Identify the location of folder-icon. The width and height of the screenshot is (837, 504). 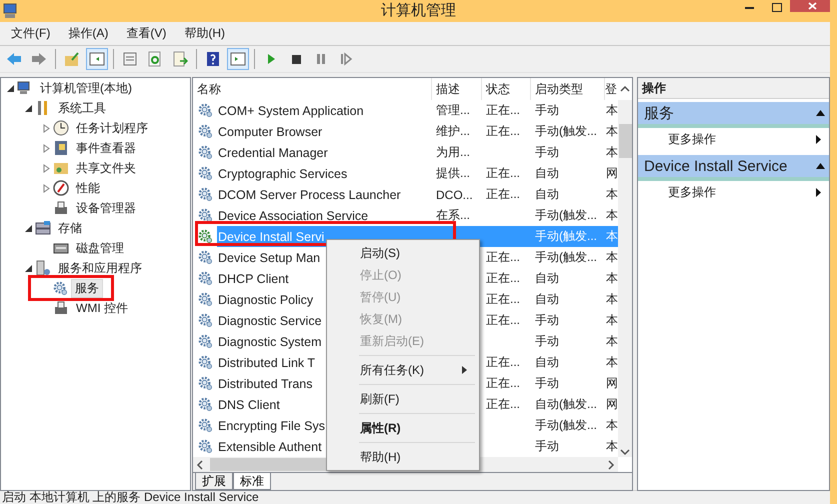
(72, 59).